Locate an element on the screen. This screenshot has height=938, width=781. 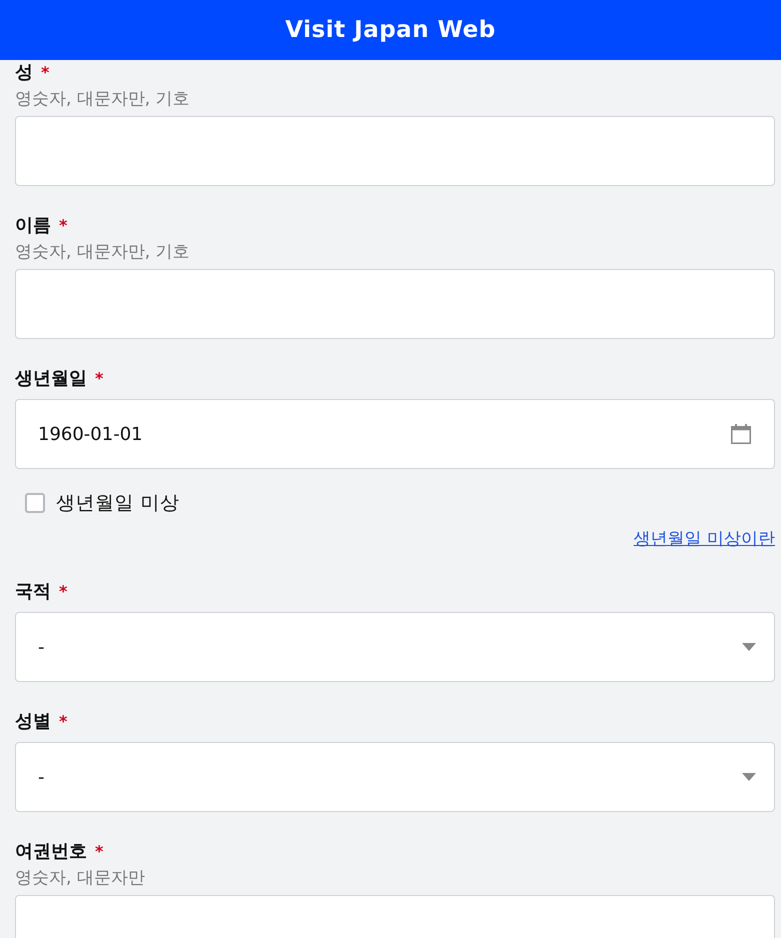
field-label: 여권번호 is located at coordinates (51, 852).